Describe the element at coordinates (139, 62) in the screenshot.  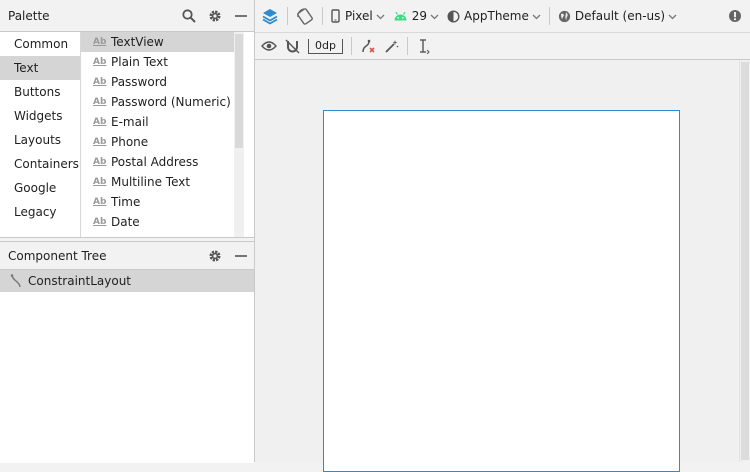
I see `widget-label: Plain Text` at that location.